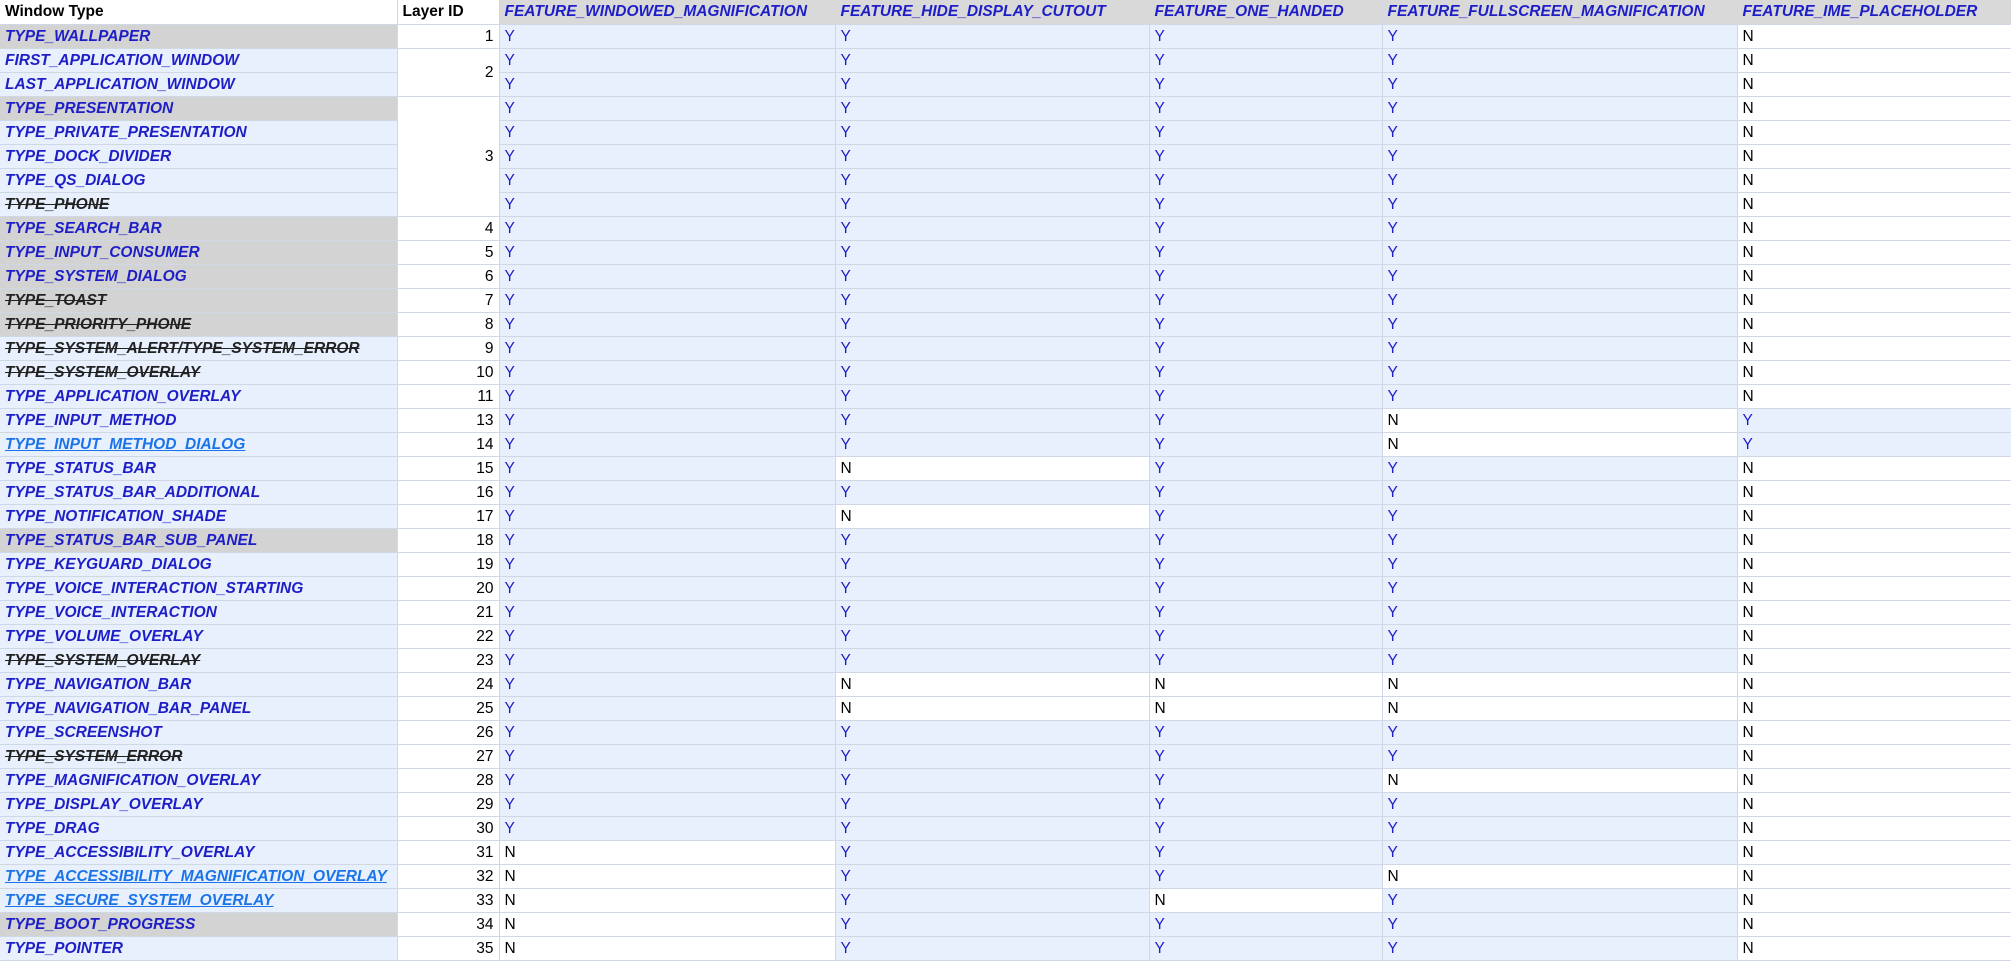 This screenshot has height=963, width=2011. What do you see at coordinates (199, 492) in the screenshot?
I see `window-type-cell: TYPE_STATUS_BAR_ADDITIONAL` at bounding box center [199, 492].